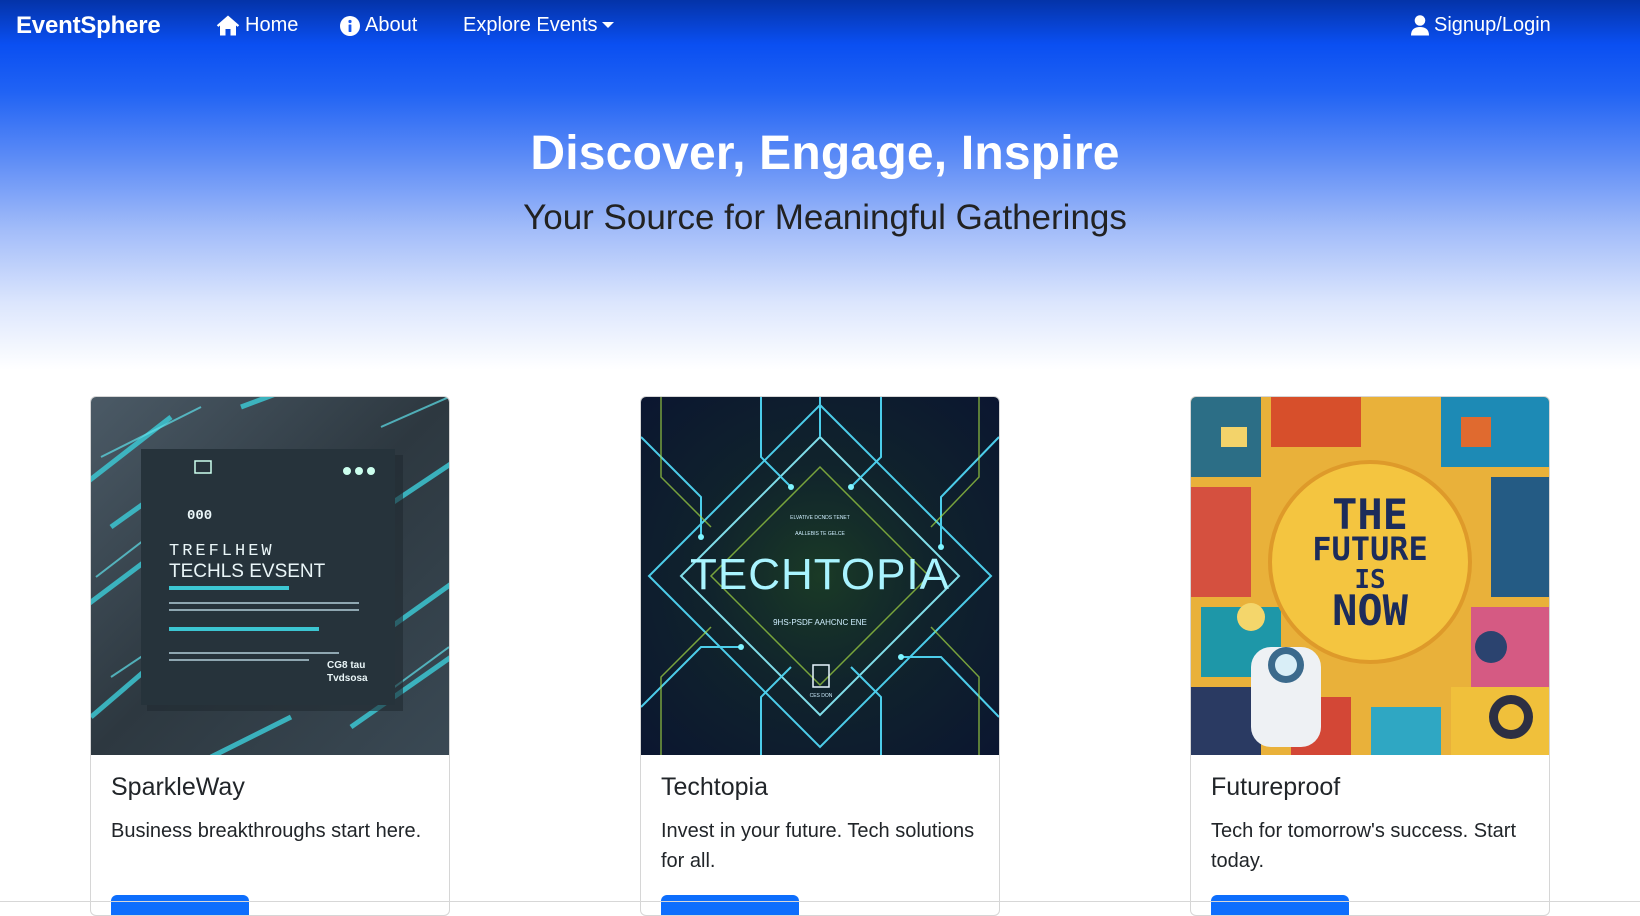 This screenshot has width=1640, height=916. Describe the element at coordinates (607, 24) in the screenshot. I see `chevron-down-icon` at that location.